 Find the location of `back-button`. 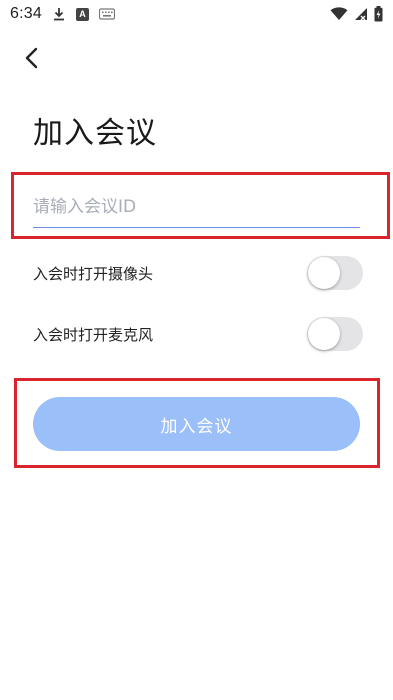

back-button is located at coordinates (32, 58).